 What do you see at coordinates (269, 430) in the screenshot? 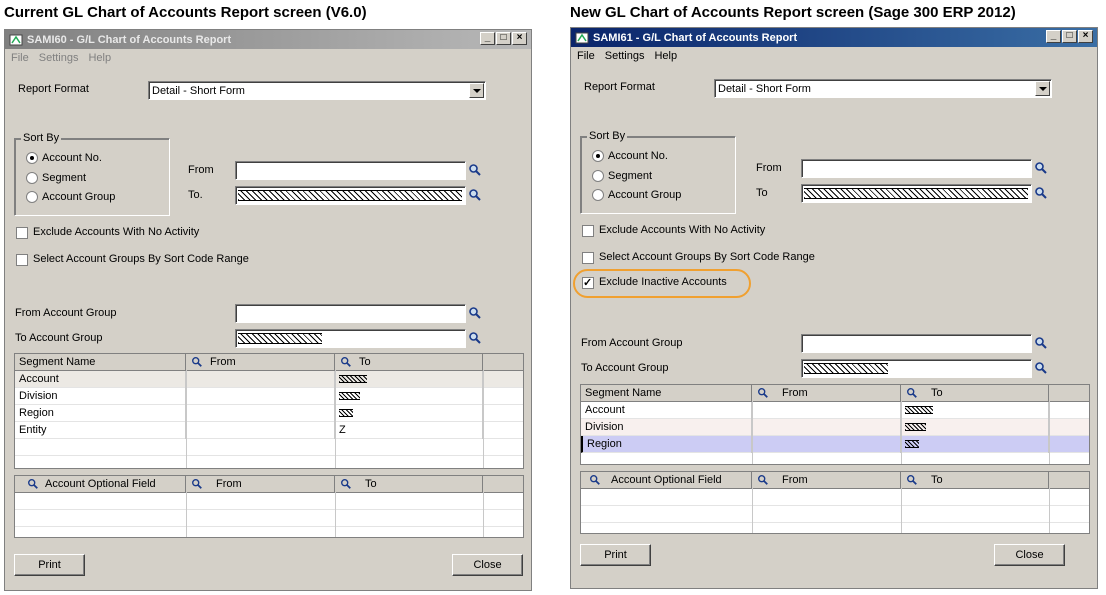
I see `table-row: Entity Z` at bounding box center [269, 430].